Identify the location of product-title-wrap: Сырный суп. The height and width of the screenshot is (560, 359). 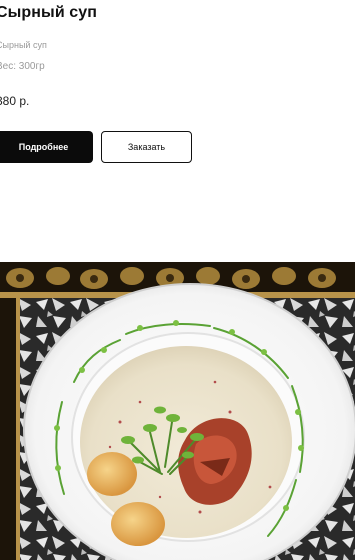
(48, 13).